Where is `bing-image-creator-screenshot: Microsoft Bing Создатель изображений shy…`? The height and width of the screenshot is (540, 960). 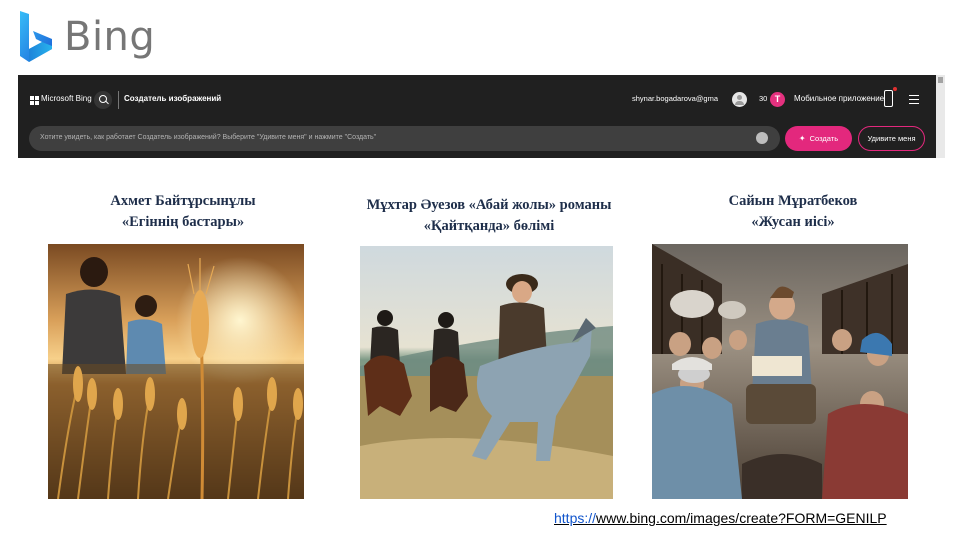
bing-image-creator-screenshot: Microsoft Bing Создатель изображений shy… is located at coordinates (481, 116).